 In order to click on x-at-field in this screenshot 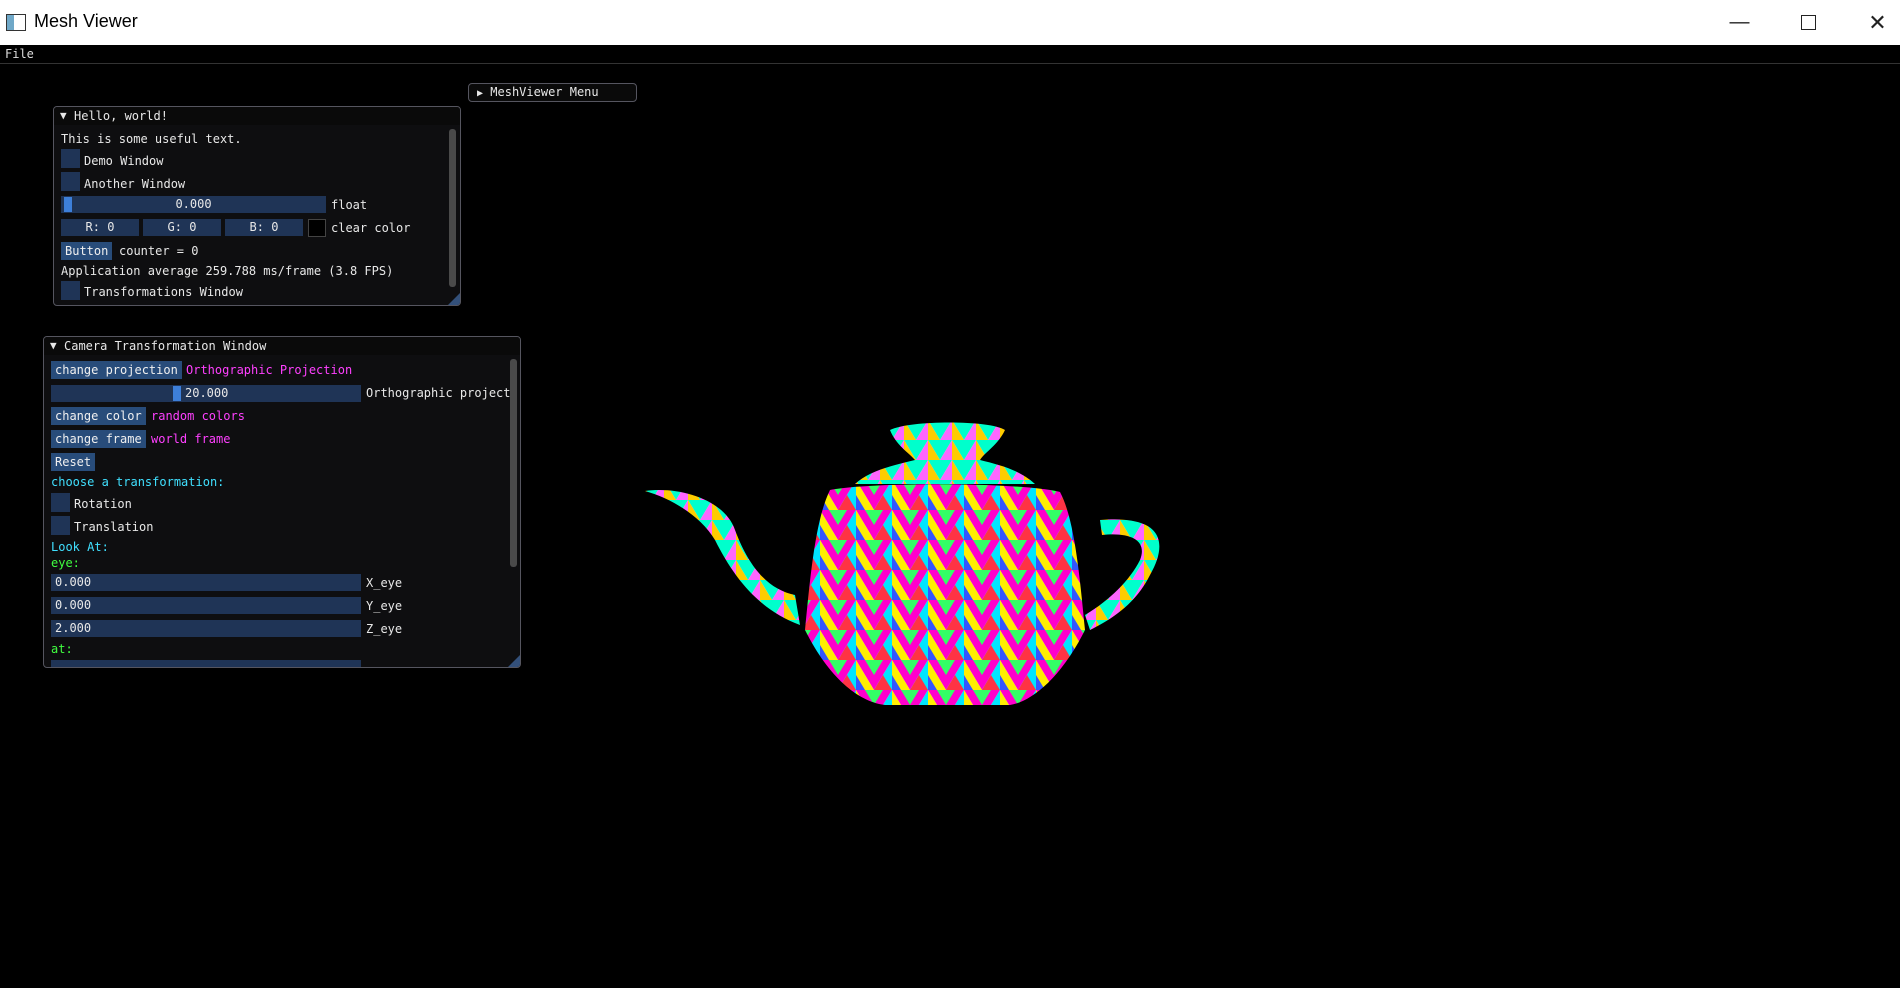, I will do `click(206, 663)`.